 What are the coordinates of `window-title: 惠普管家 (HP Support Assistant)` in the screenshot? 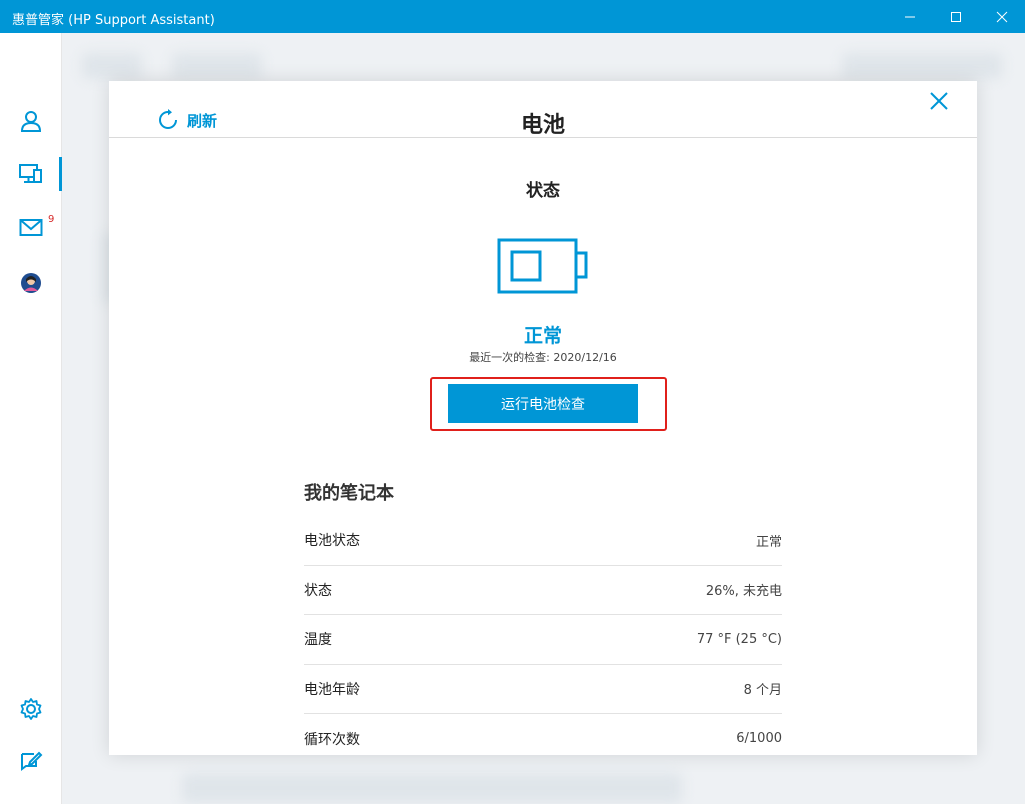 It's located at (113, 20).